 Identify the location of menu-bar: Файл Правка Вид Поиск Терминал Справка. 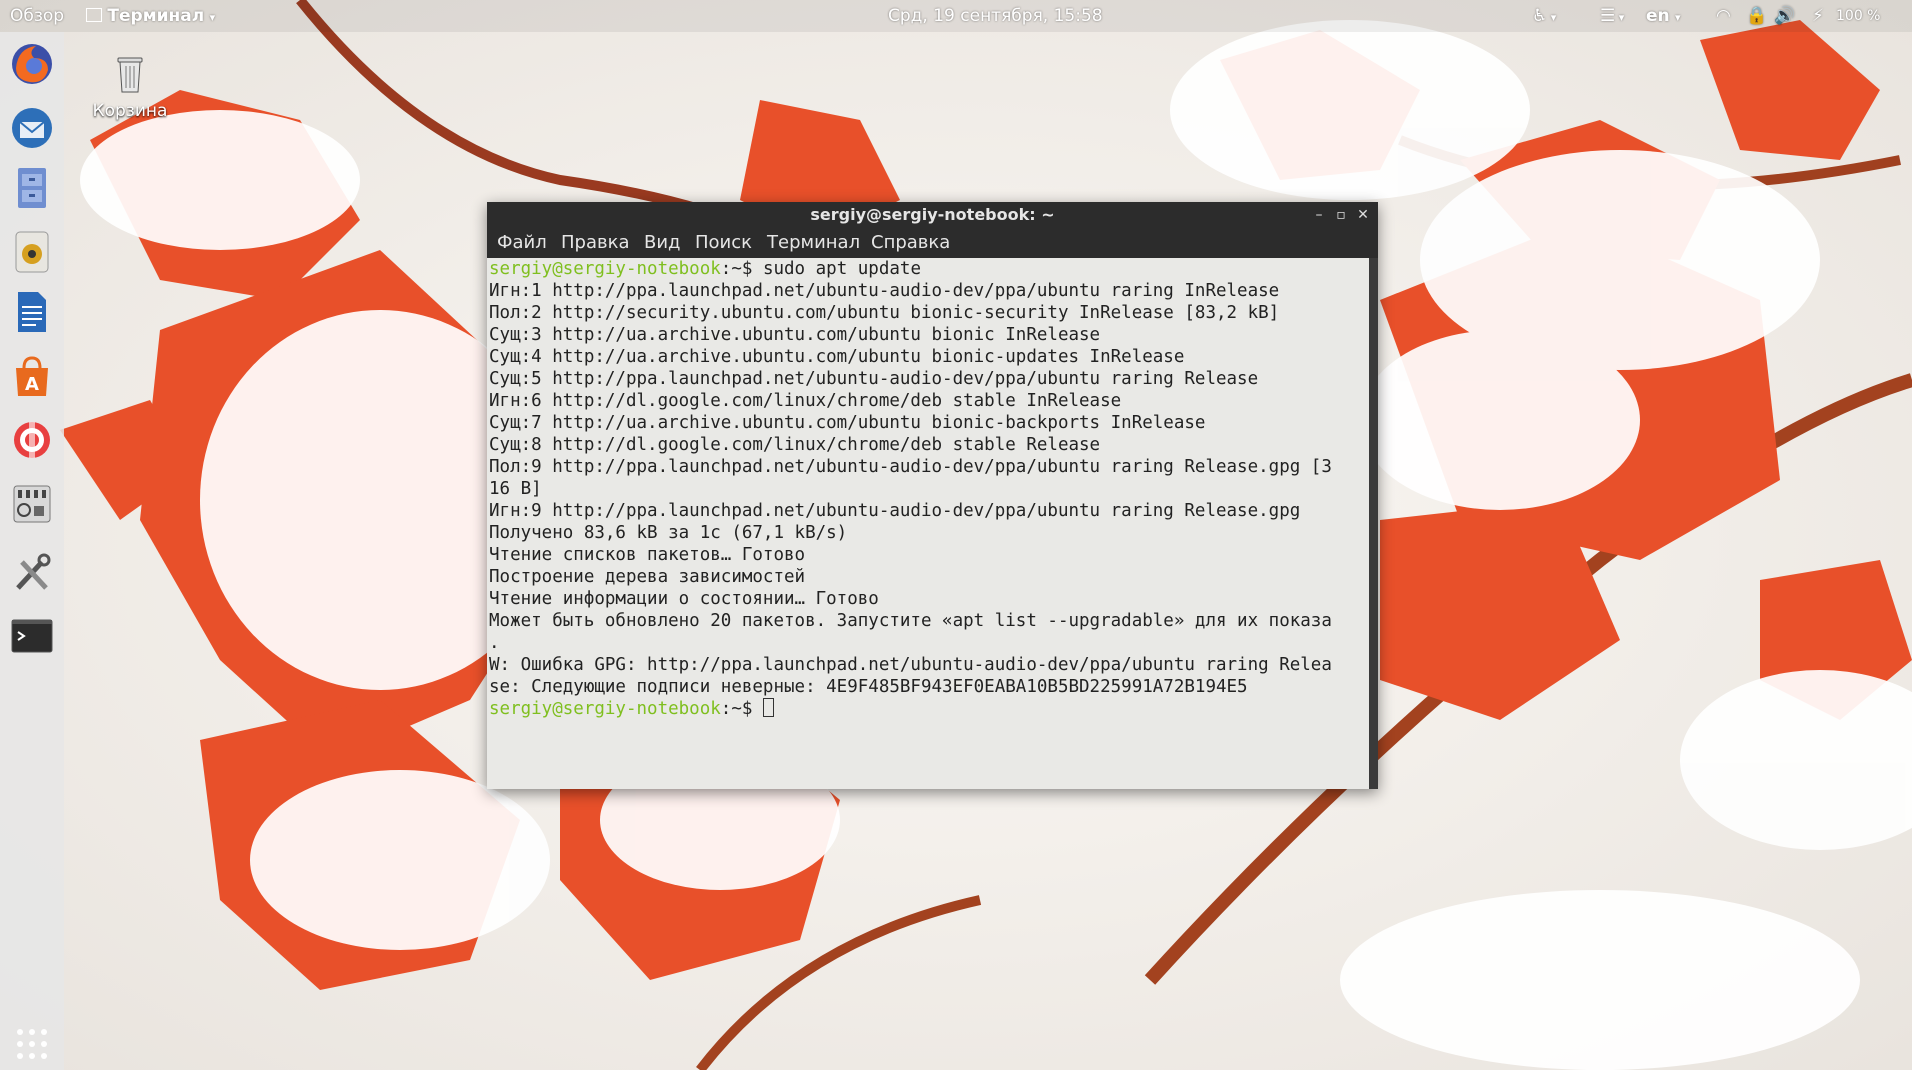
(932, 243).